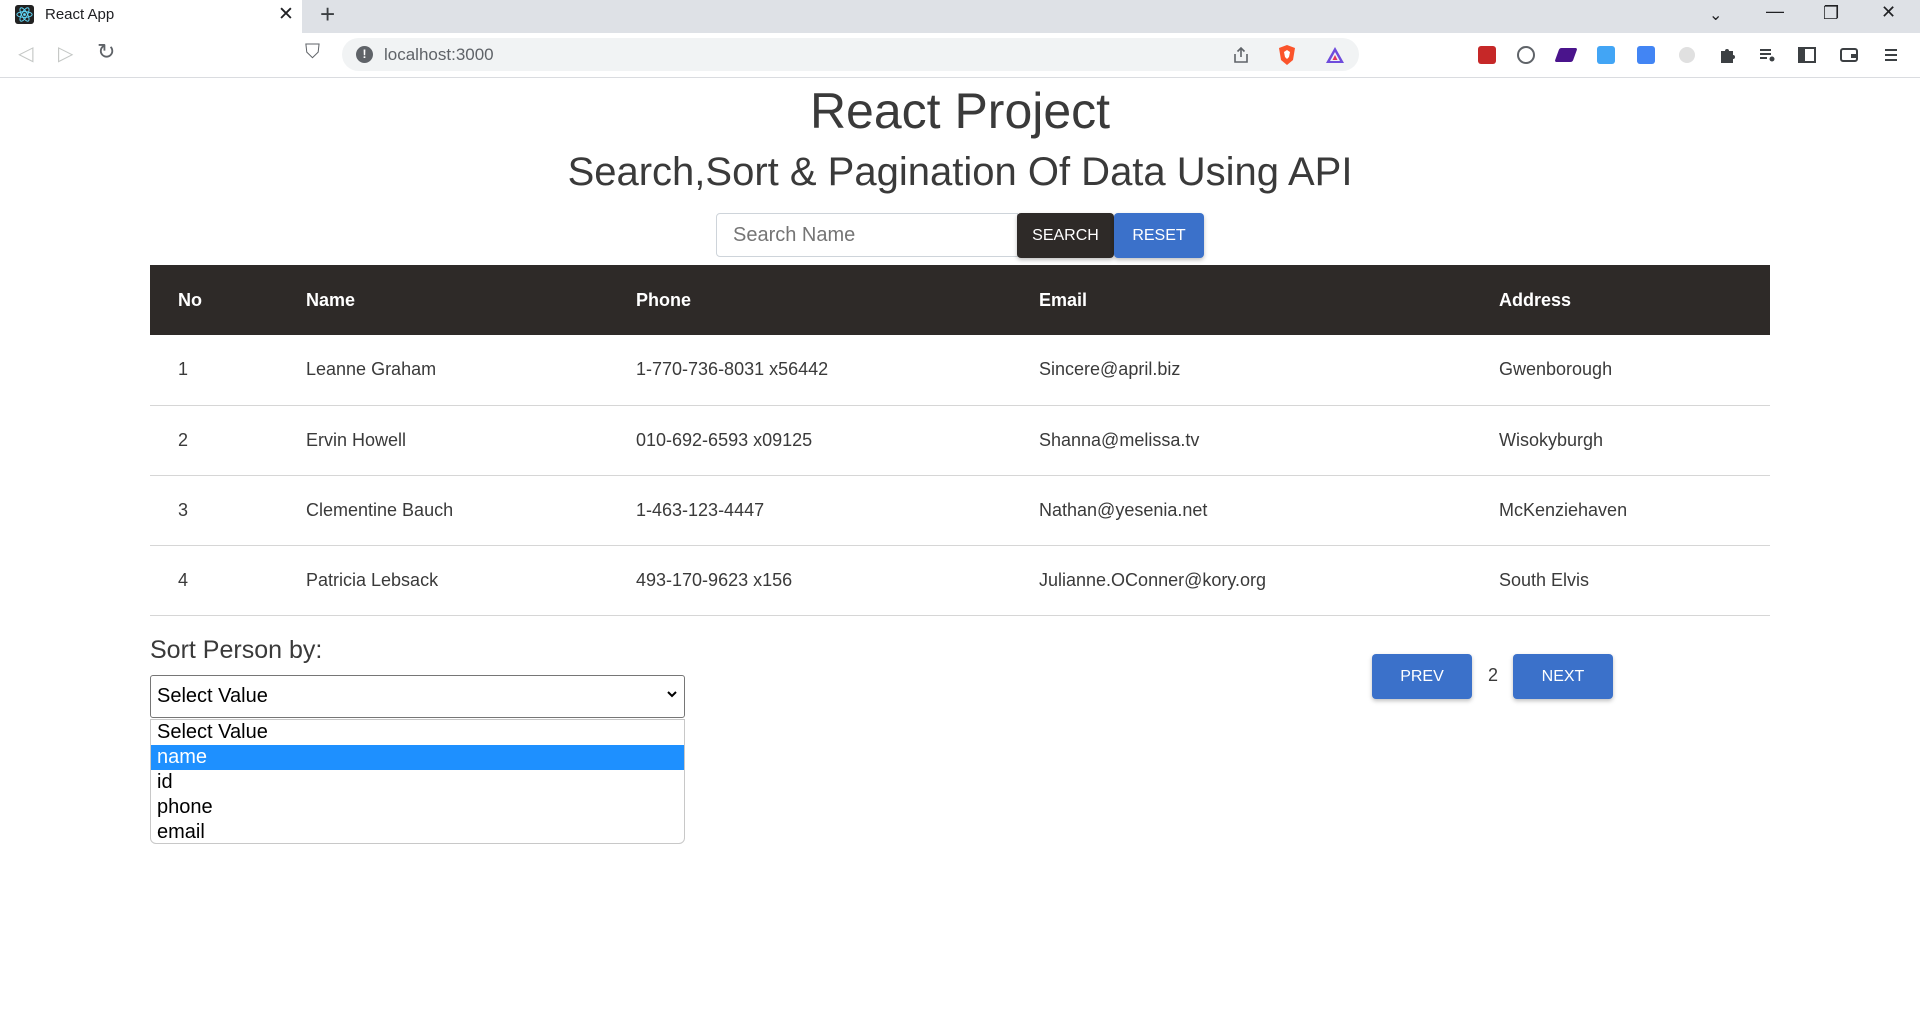 The width and height of the screenshot is (1920, 1015). What do you see at coordinates (1287, 55) in the screenshot?
I see `brave-shield-icon` at bounding box center [1287, 55].